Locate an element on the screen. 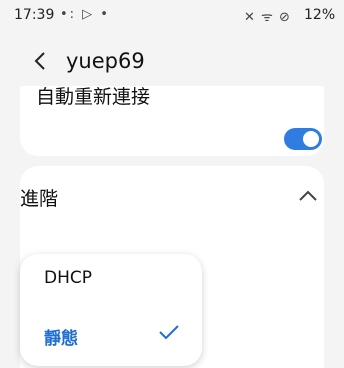  status-time: 17:39 is located at coordinates (34, 15).